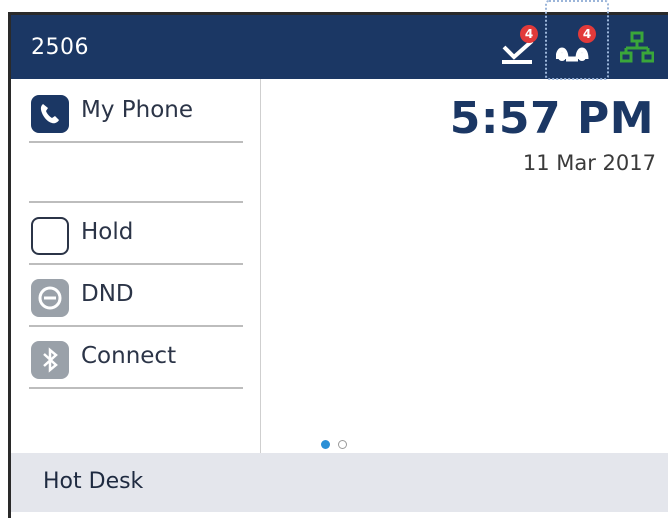  Describe the element at coordinates (60, 47) in the screenshot. I see `extension-number: 2506` at that location.